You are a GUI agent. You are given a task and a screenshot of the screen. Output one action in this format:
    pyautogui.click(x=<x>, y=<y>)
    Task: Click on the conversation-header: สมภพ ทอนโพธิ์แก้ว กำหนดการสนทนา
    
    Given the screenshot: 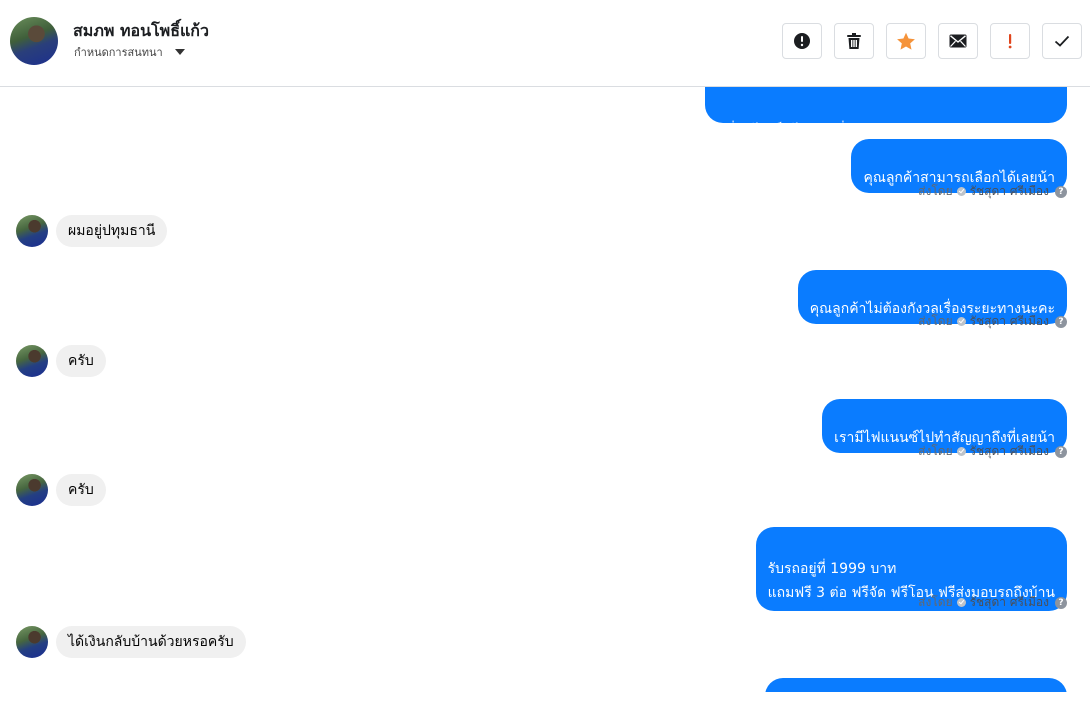 What is the action you would take?
    pyautogui.click(x=545, y=43)
    